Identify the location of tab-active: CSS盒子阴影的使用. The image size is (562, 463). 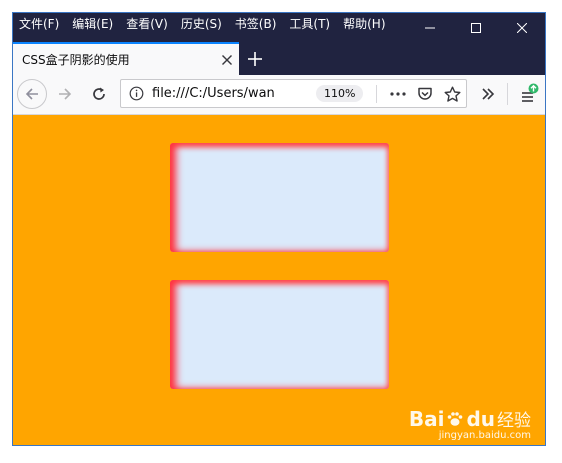
(126, 58).